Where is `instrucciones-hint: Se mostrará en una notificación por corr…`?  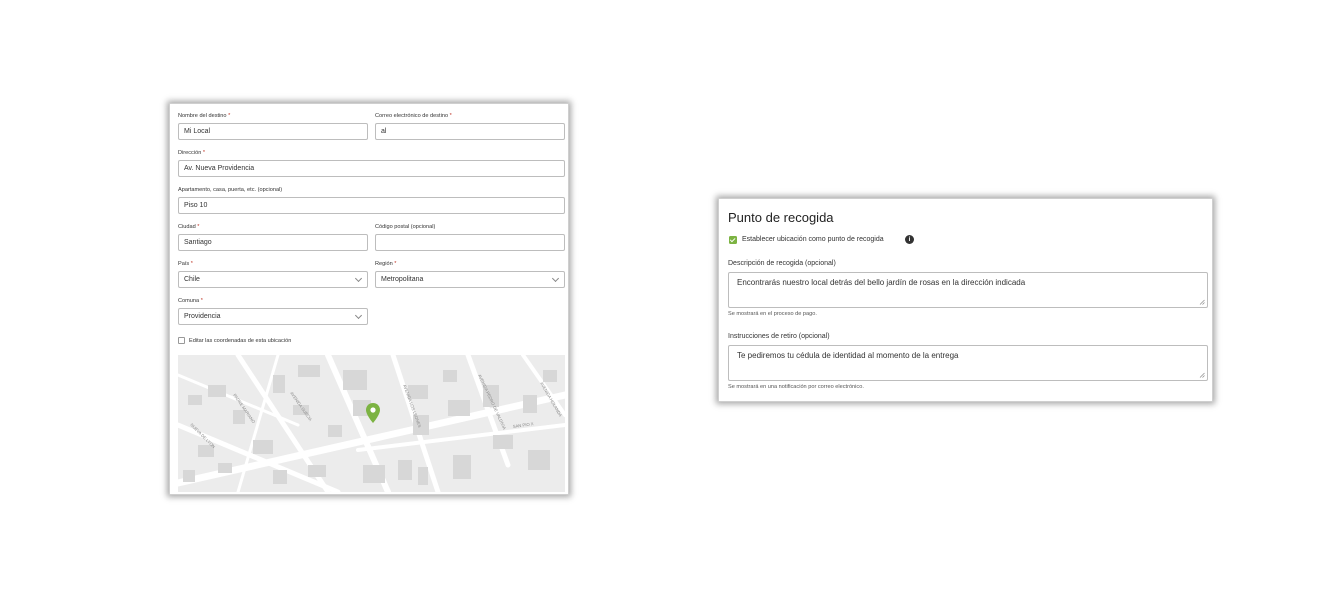
instrucciones-hint: Se mostrará en una notificación por corr… is located at coordinates (796, 387).